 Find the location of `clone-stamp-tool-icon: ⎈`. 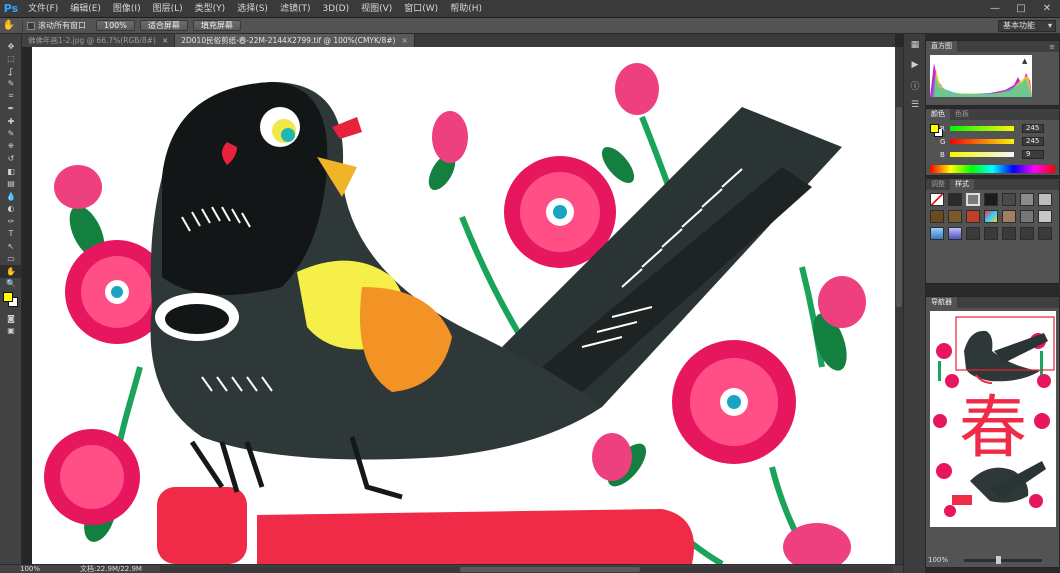

clone-stamp-tool-icon: ⎈ is located at coordinates (11, 146).